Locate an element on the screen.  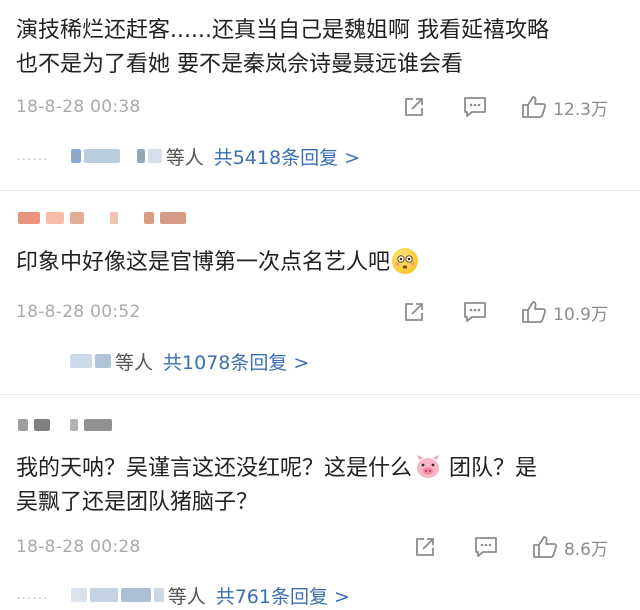
comment-3-line2: 吴飘了还是团队猪脑子？ is located at coordinates (137, 502).